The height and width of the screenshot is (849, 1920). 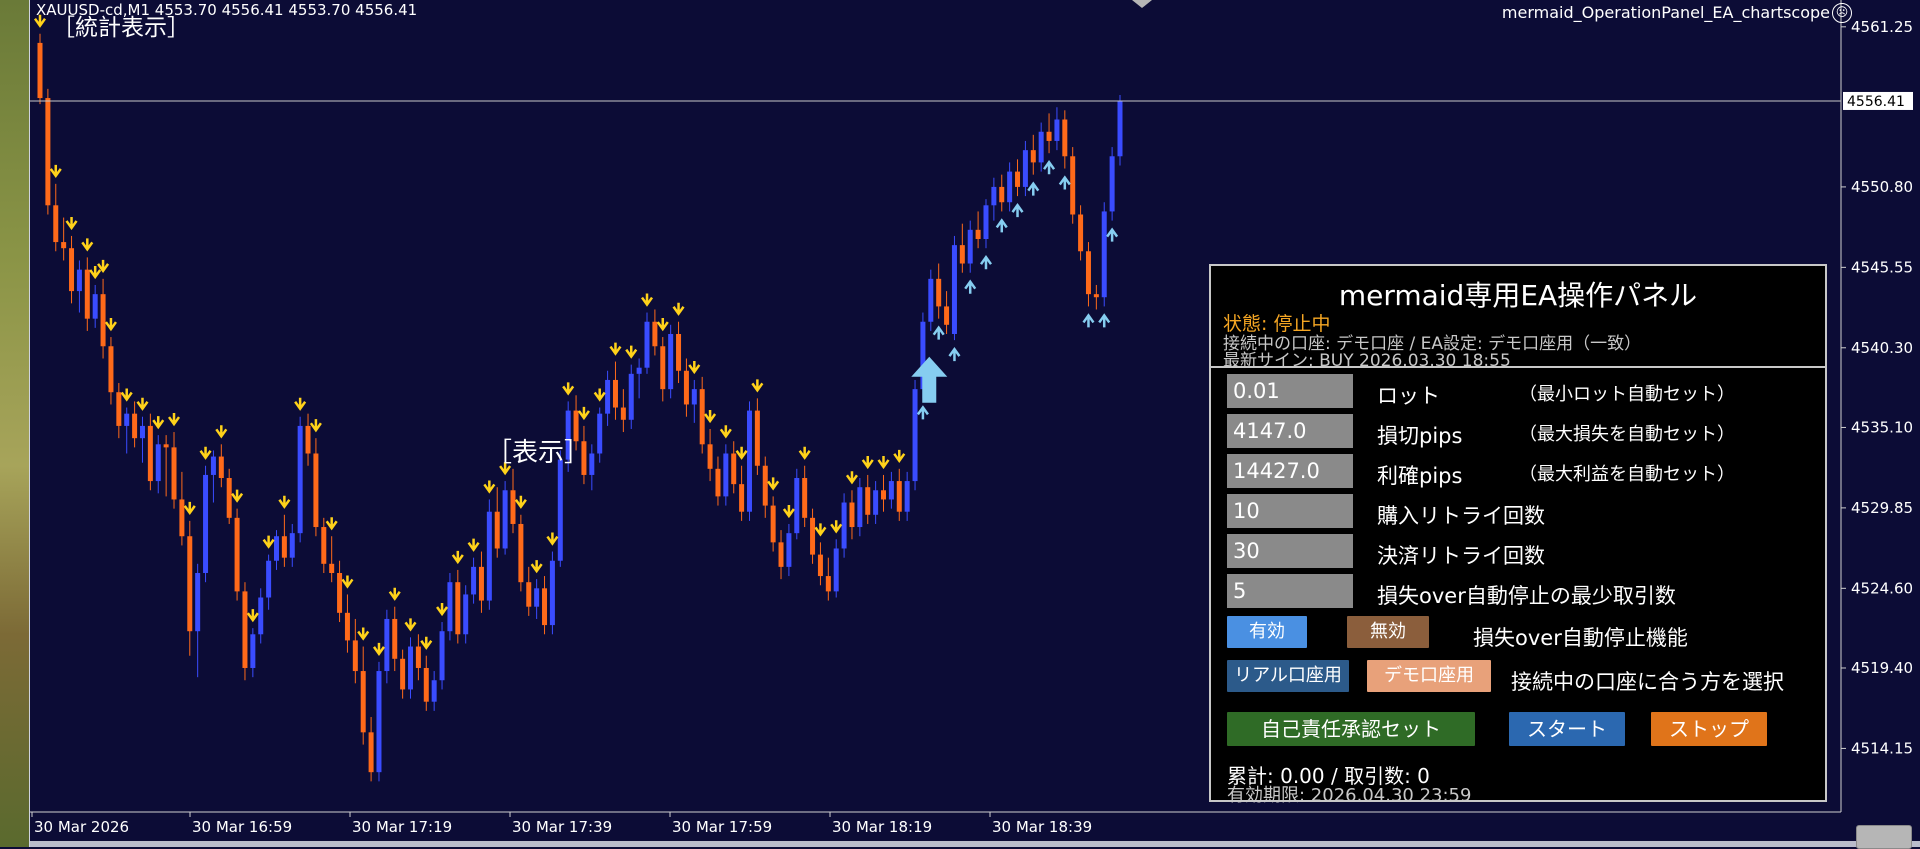 What do you see at coordinates (1420, 476) in the screenshot?
I see `takeprofit-label: 利確pips` at bounding box center [1420, 476].